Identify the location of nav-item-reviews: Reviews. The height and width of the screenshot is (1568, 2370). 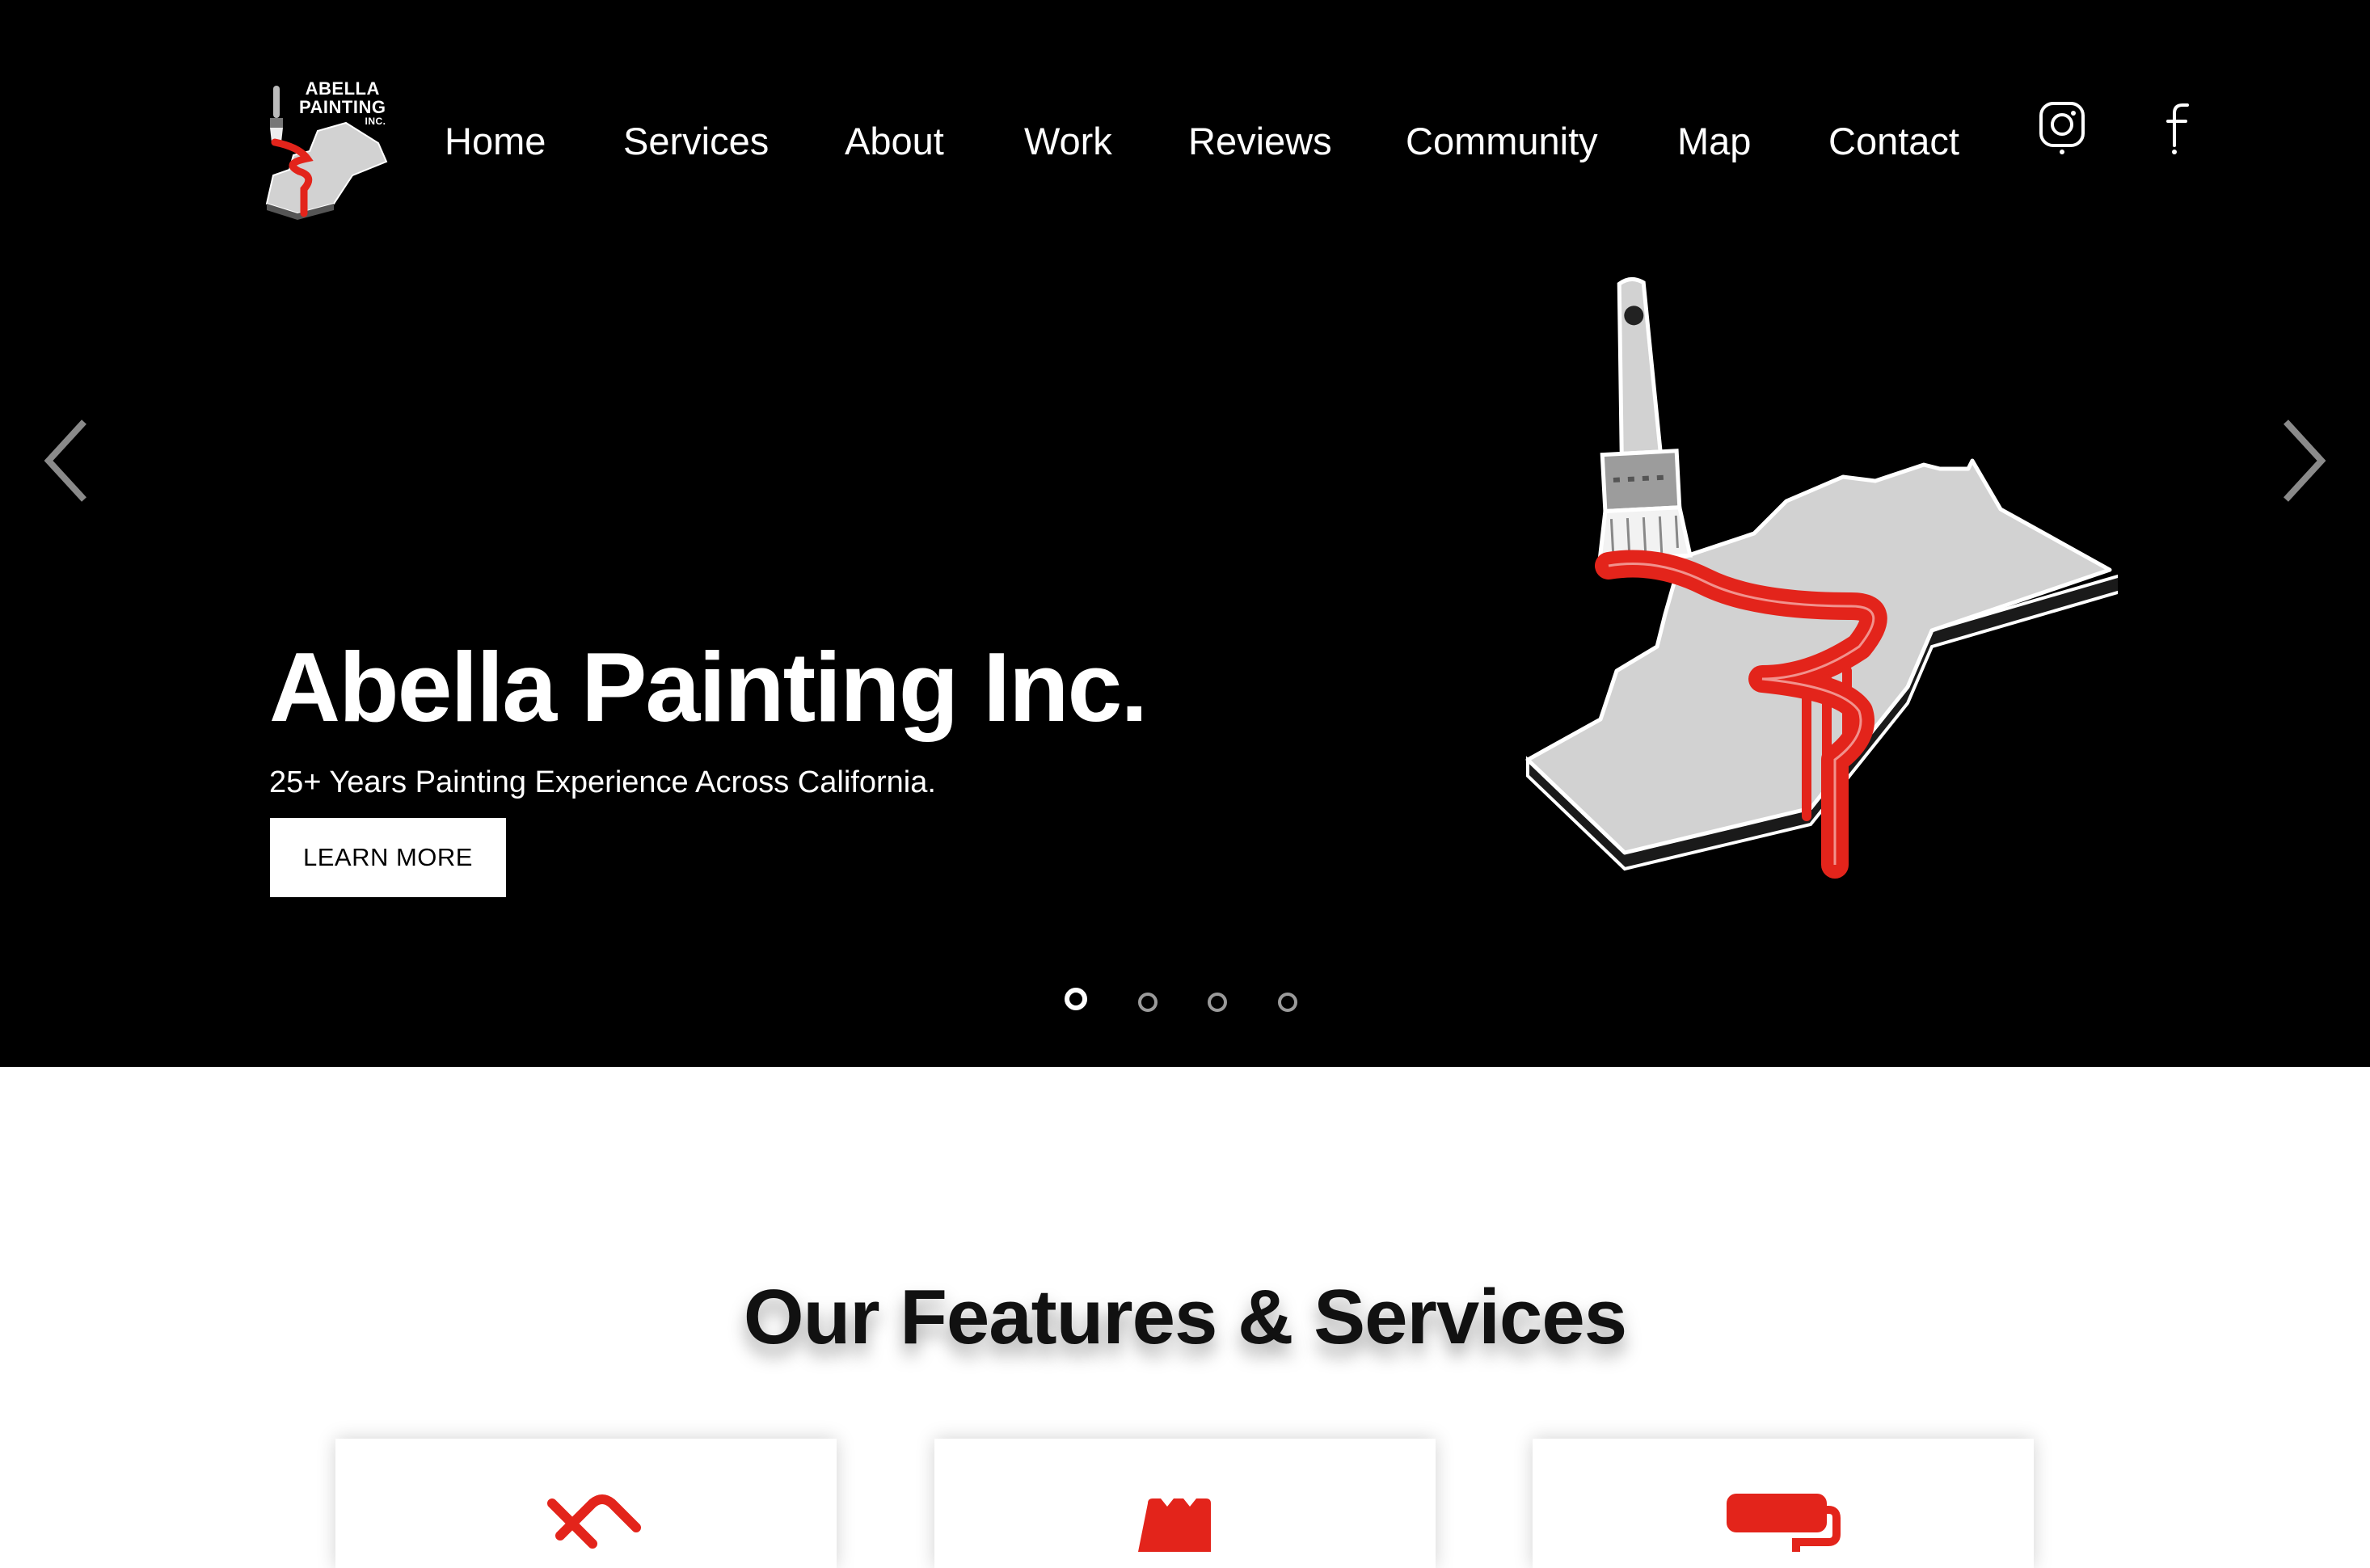
(1260, 141).